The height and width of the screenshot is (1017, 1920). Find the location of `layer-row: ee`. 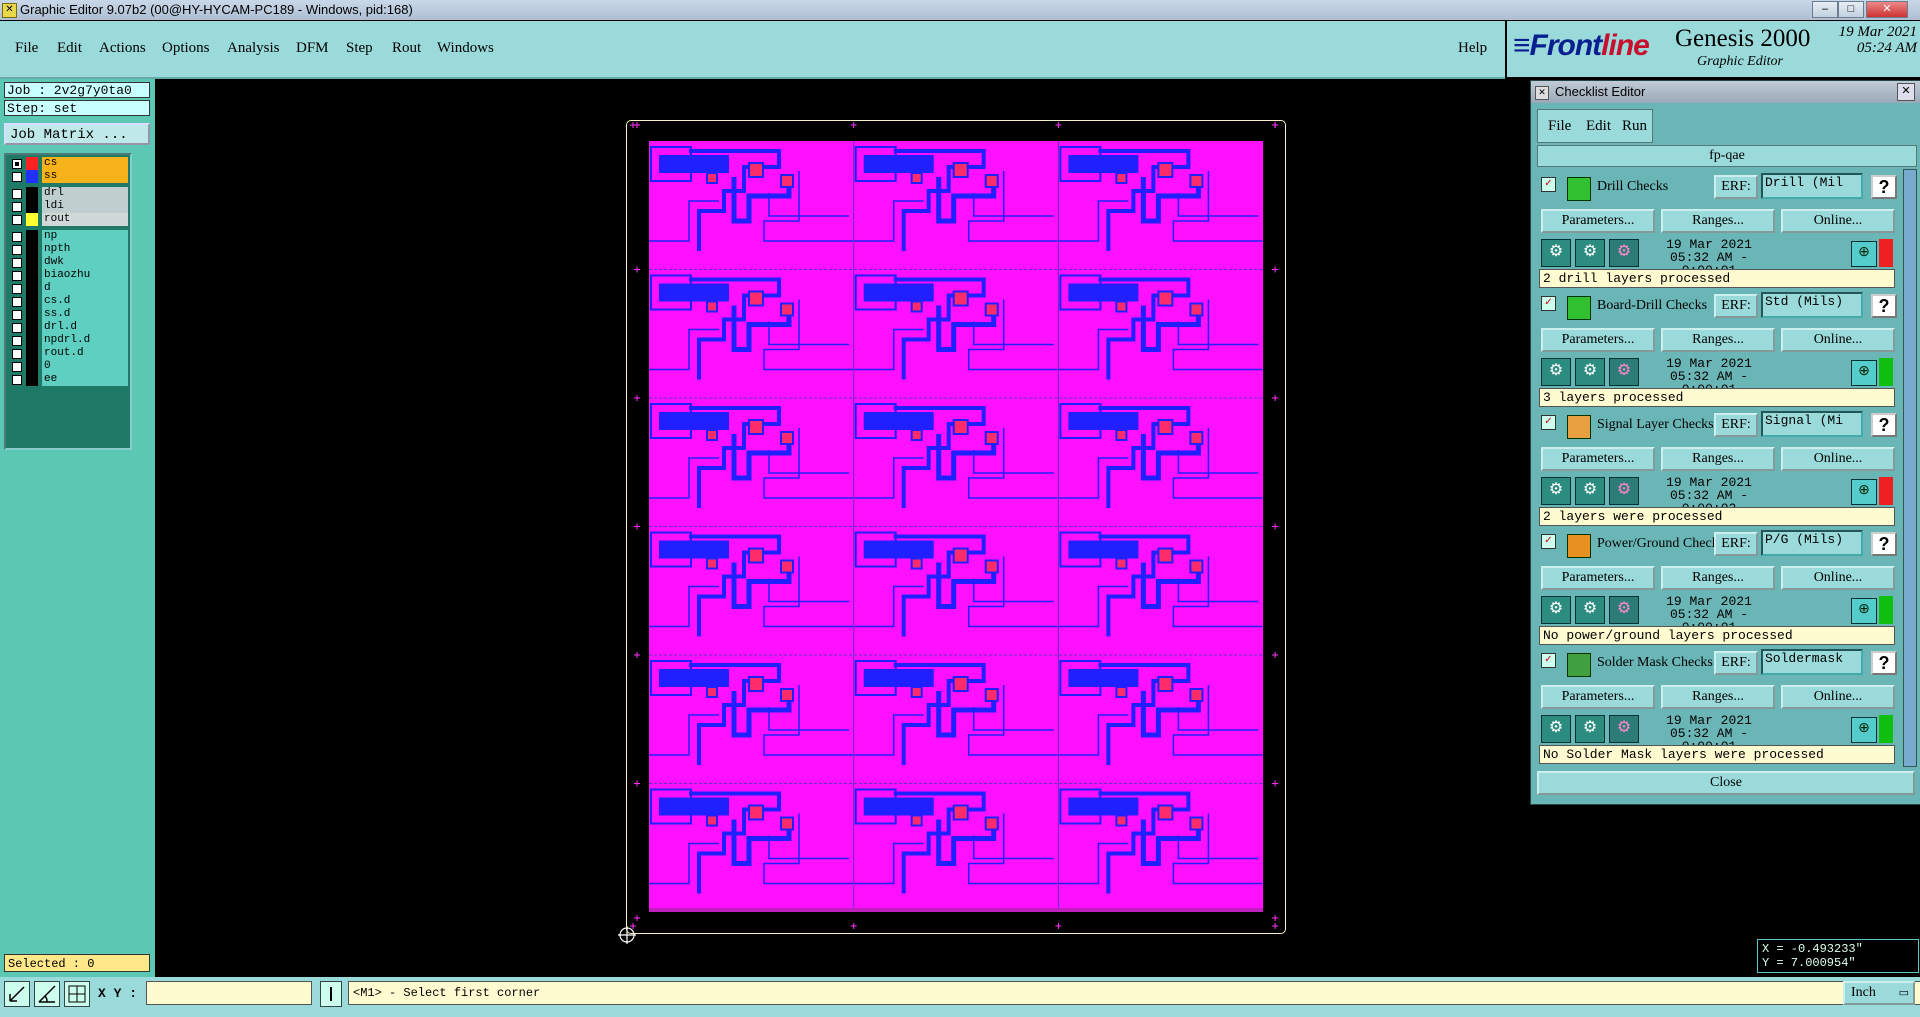

layer-row: ee is located at coordinates (68, 379).